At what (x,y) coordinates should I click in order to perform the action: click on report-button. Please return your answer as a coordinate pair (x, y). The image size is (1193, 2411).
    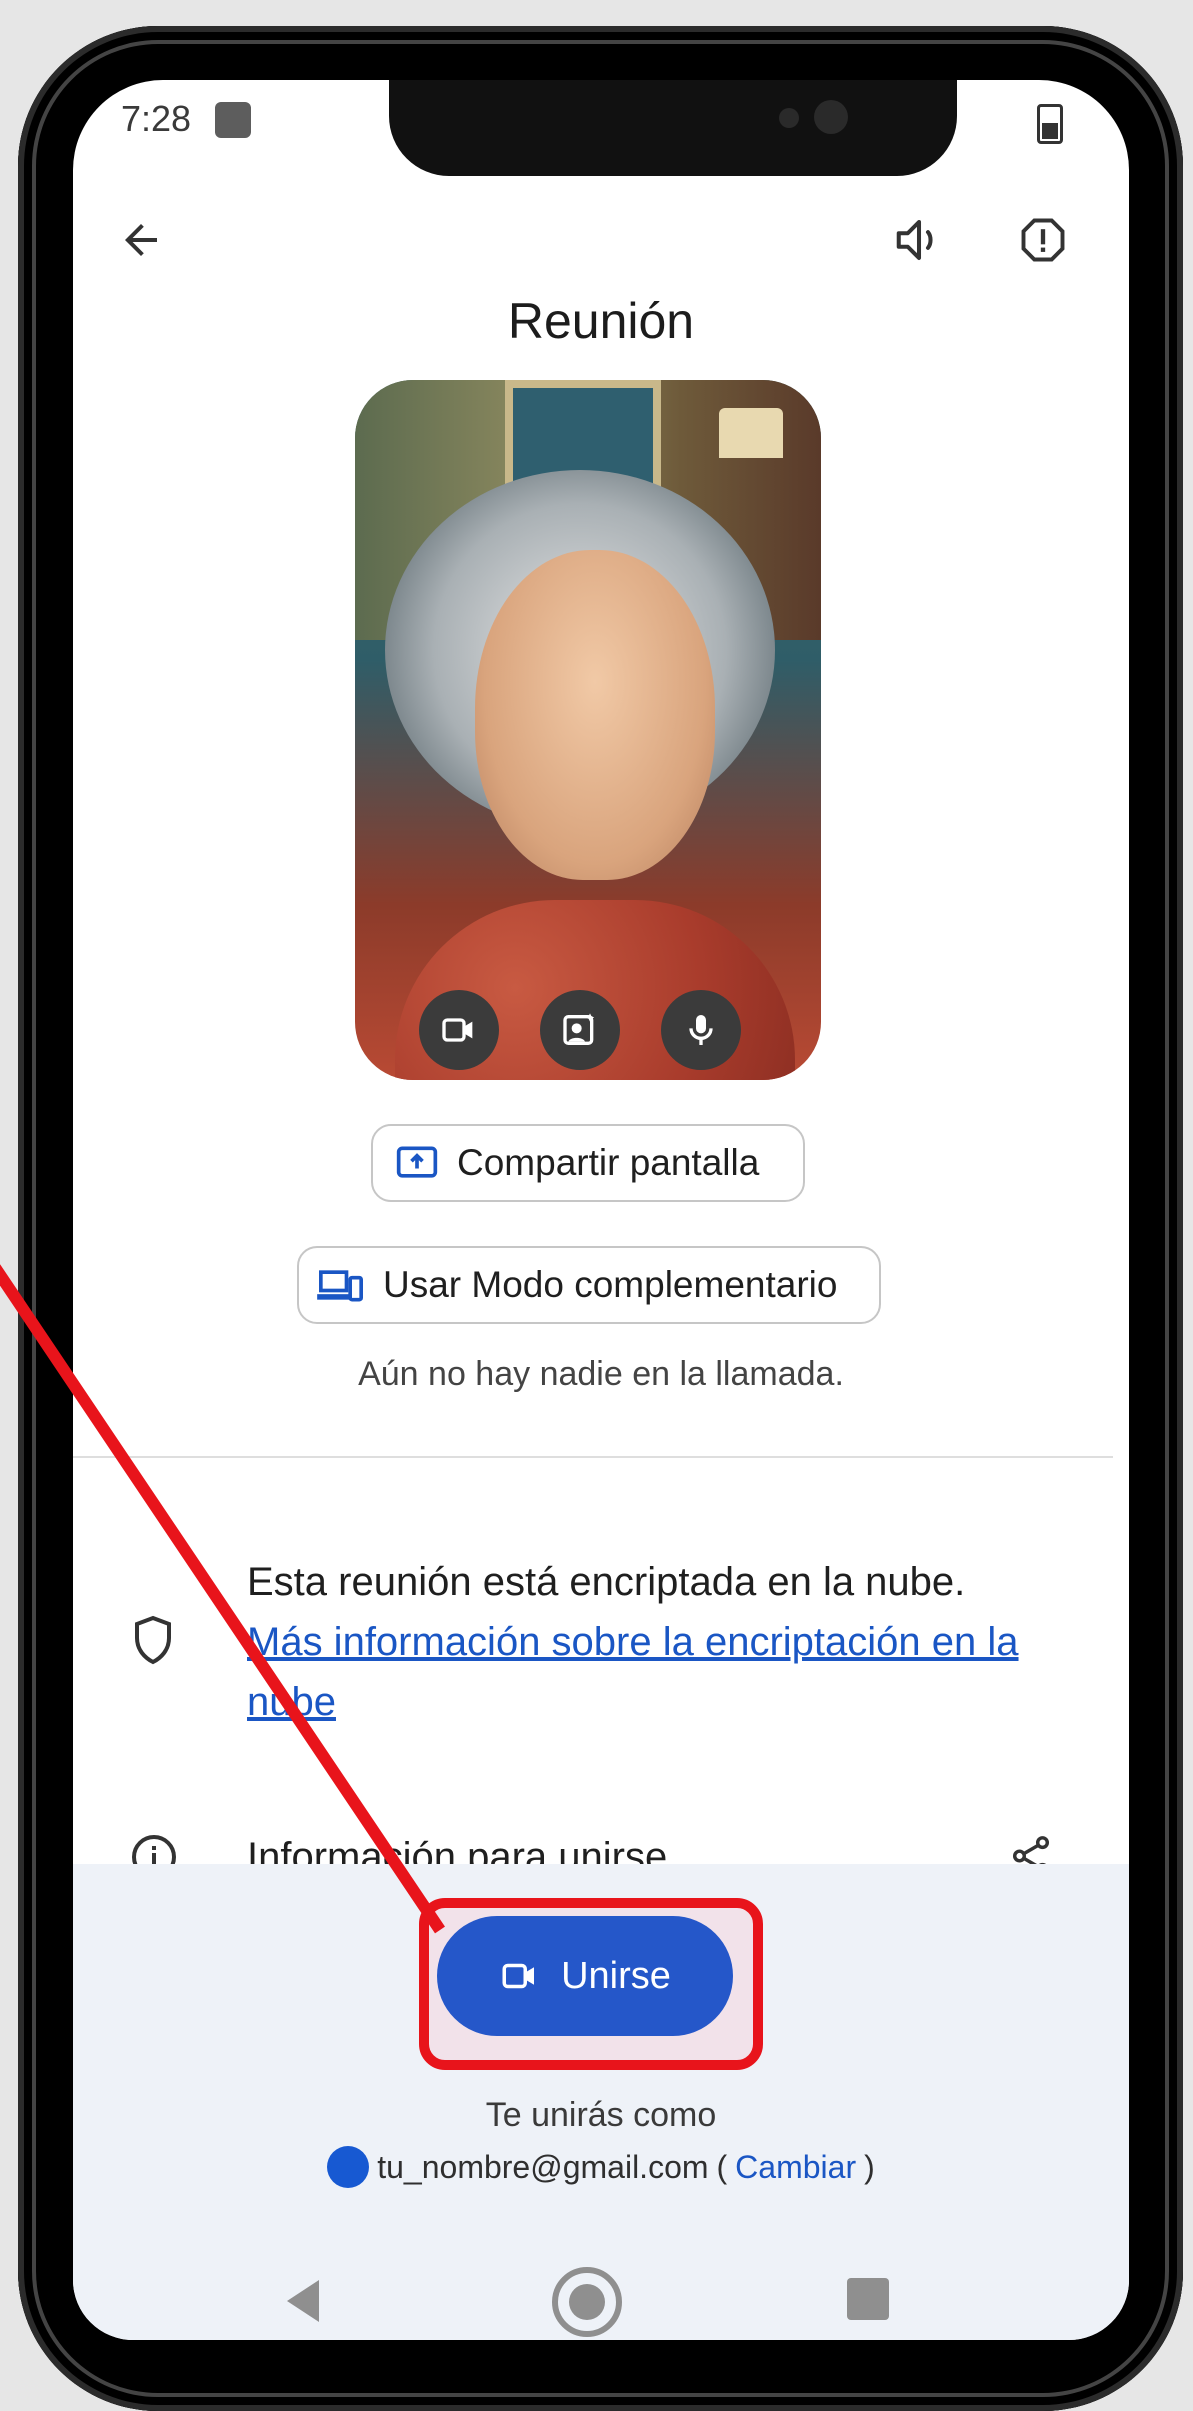
    Looking at the image, I should click on (1043, 240).